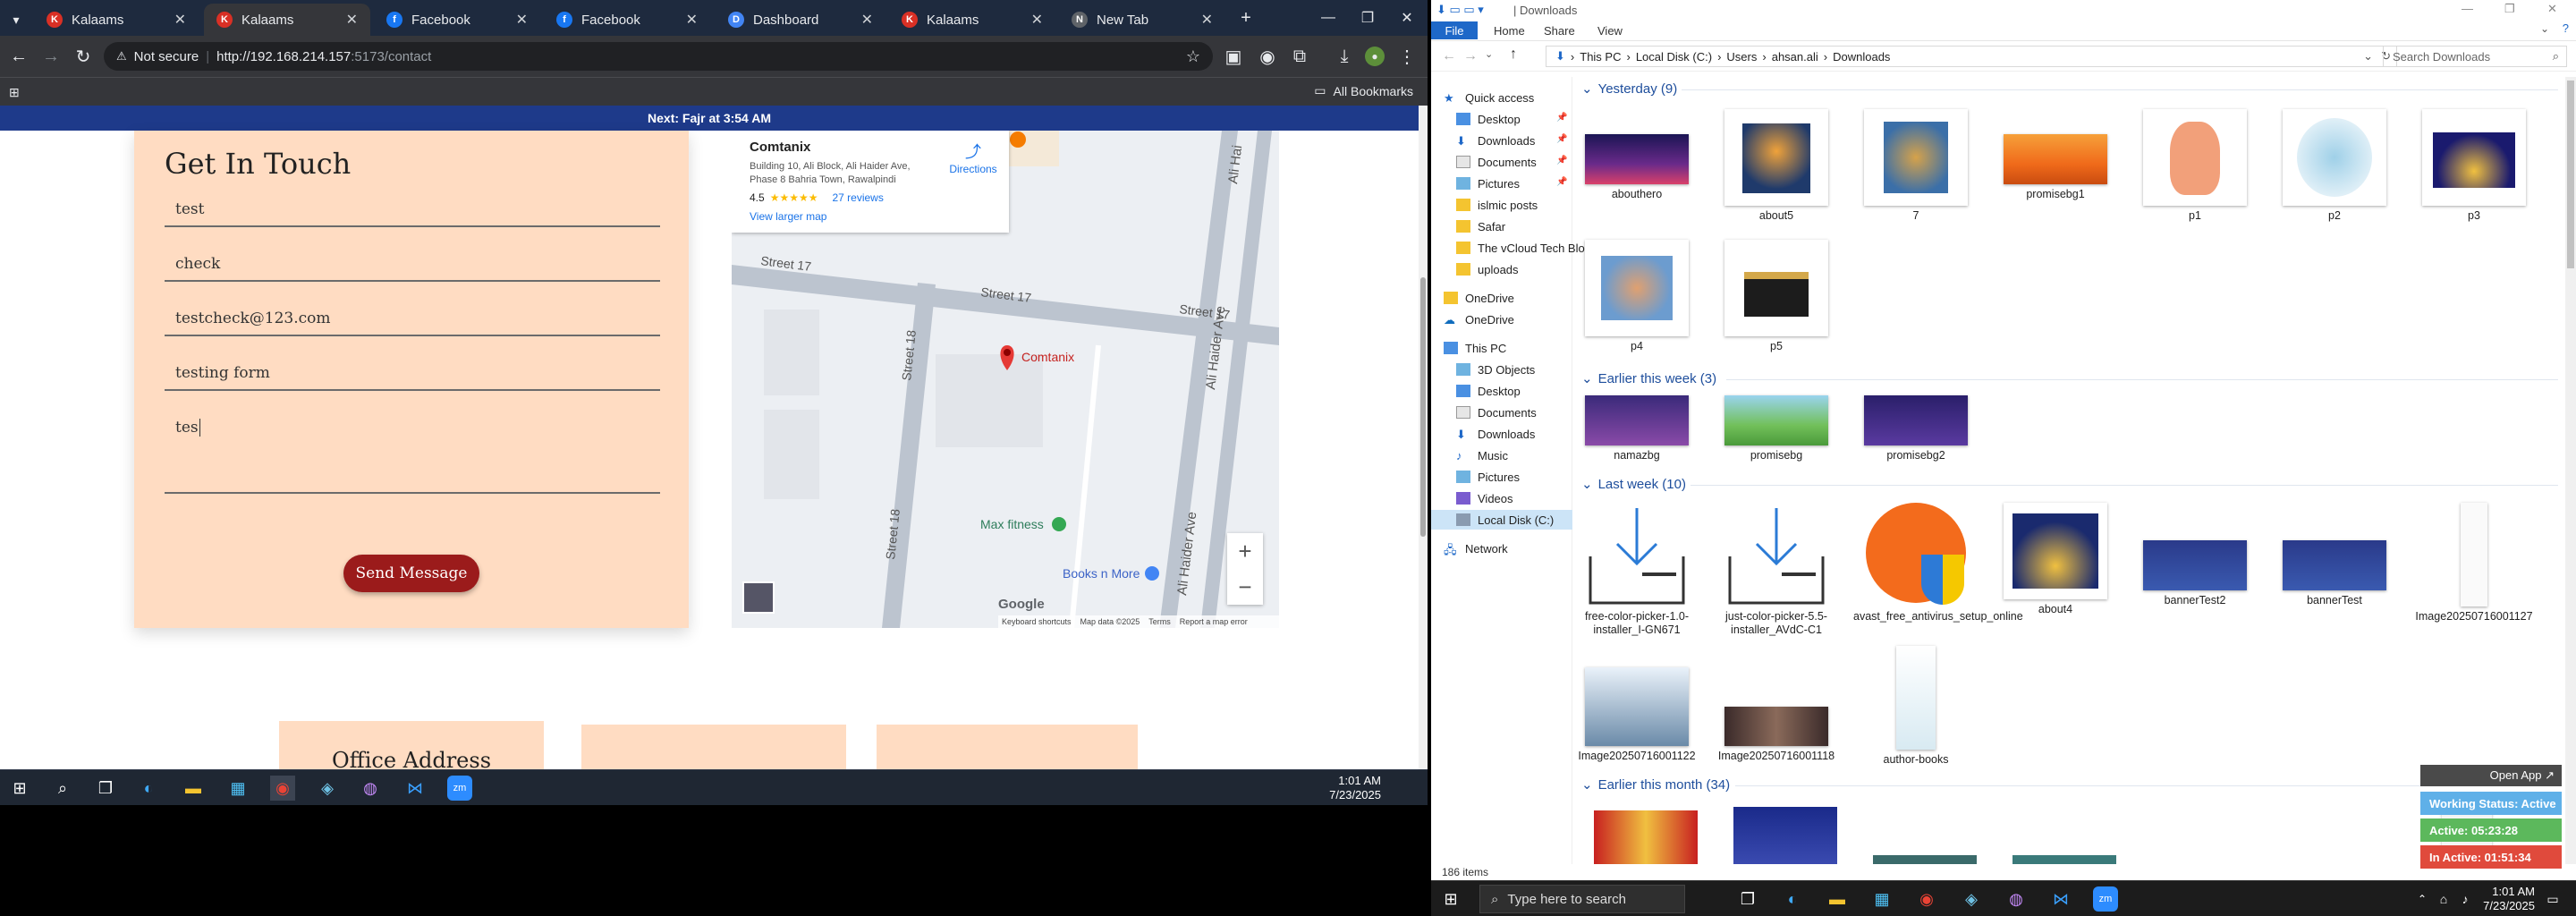 This screenshot has height=916, width=2576. What do you see at coordinates (1938, 563) in the screenshot?
I see `file-item: avast_free_antivirus_setup_online` at bounding box center [1938, 563].